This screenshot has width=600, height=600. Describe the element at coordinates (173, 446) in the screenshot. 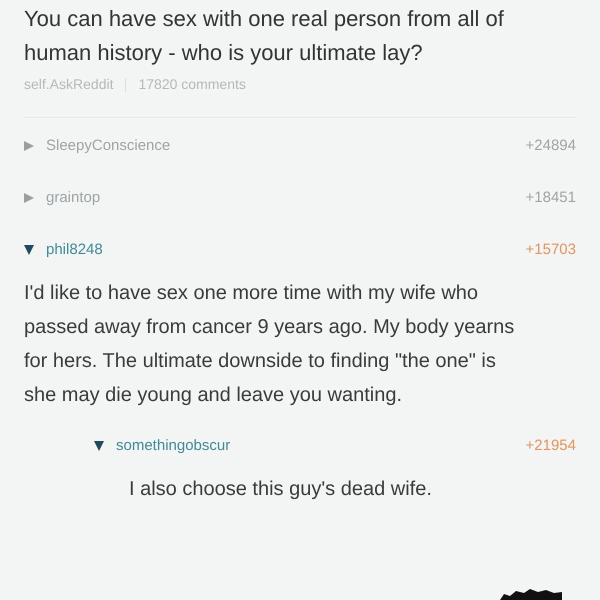

I see `comment-author: somethingobscur` at that location.